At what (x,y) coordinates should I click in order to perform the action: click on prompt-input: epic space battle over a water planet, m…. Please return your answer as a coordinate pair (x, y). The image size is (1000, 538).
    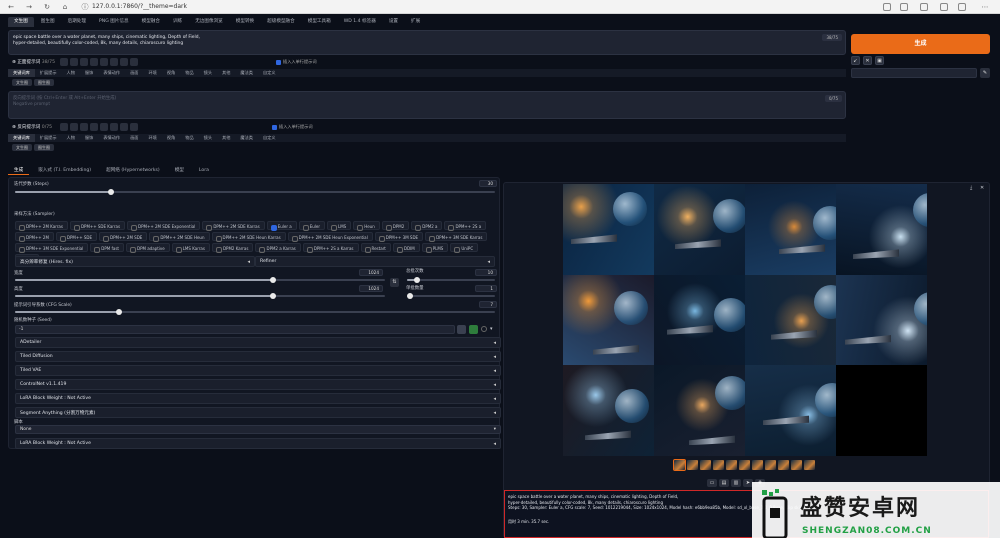
    Looking at the image, I should click on (427, 42).